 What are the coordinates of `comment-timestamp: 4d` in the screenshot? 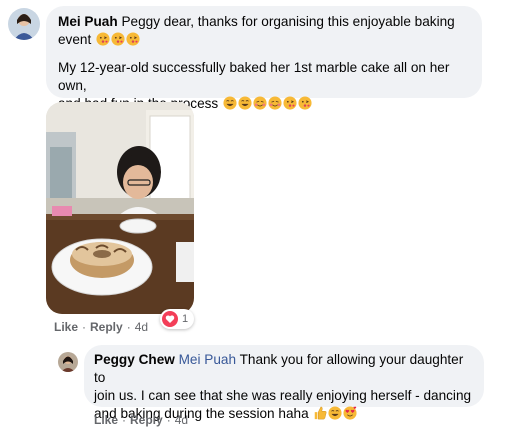 It's located at (141, 327).